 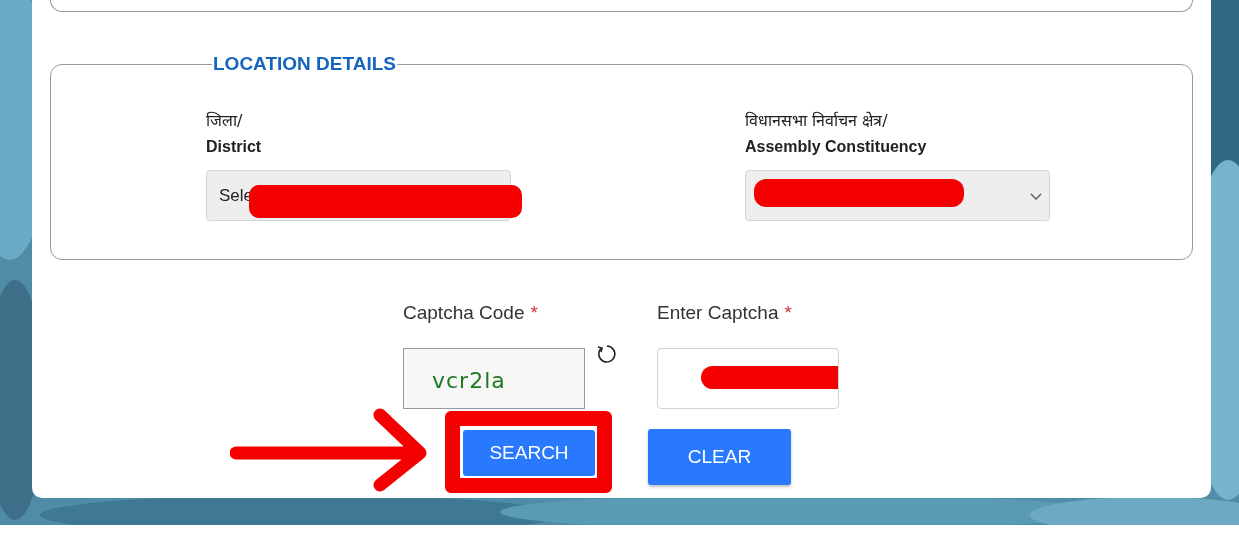 I want to click on field-label: विधानसभा निर्वाचन क्षेत्र/, so click(x=817, y=120).